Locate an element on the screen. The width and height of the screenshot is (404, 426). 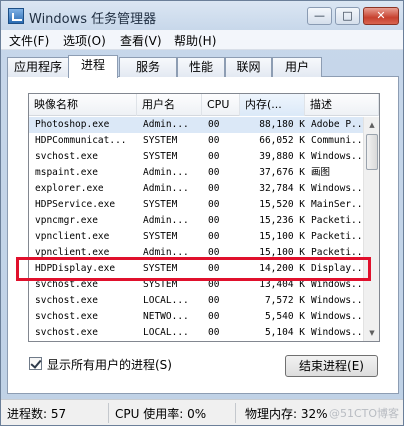
column-user-name: 用户名 is located at coordinates (169, 105).